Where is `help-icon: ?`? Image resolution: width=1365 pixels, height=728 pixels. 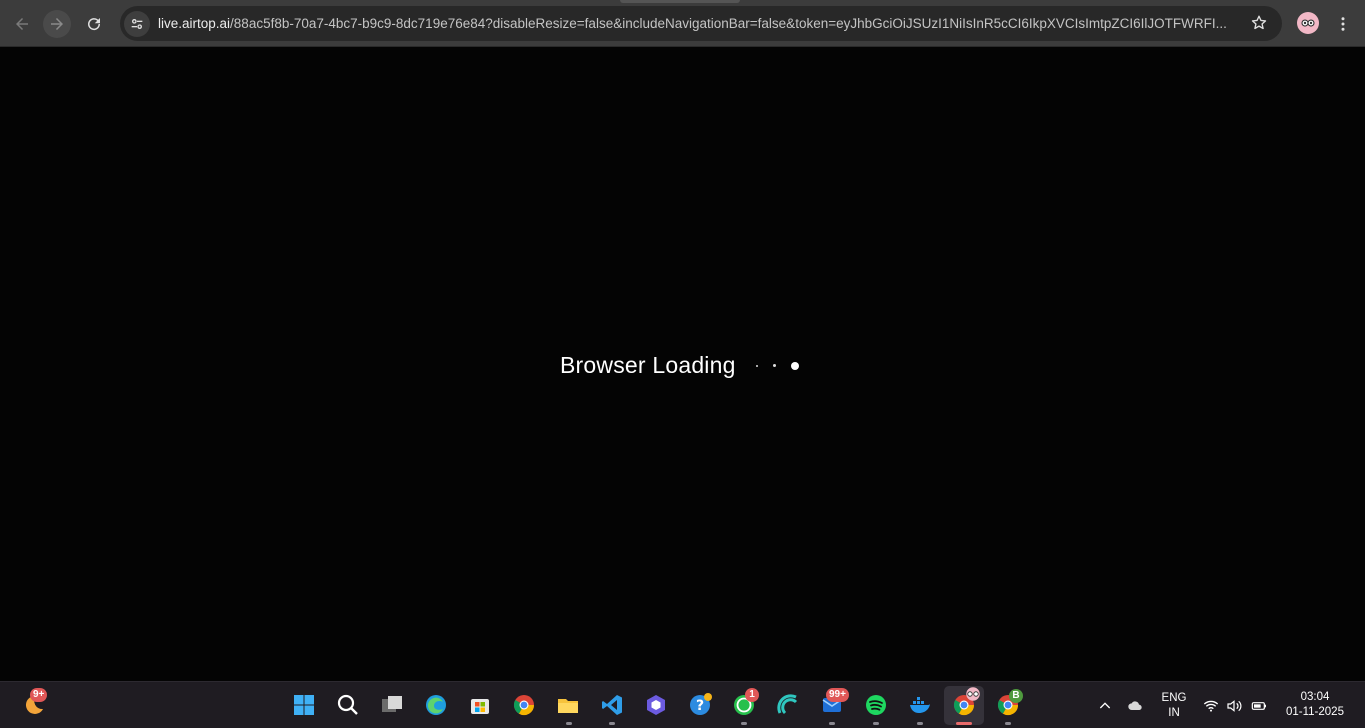 help-icon: ? is located at coordinates (701, 704).